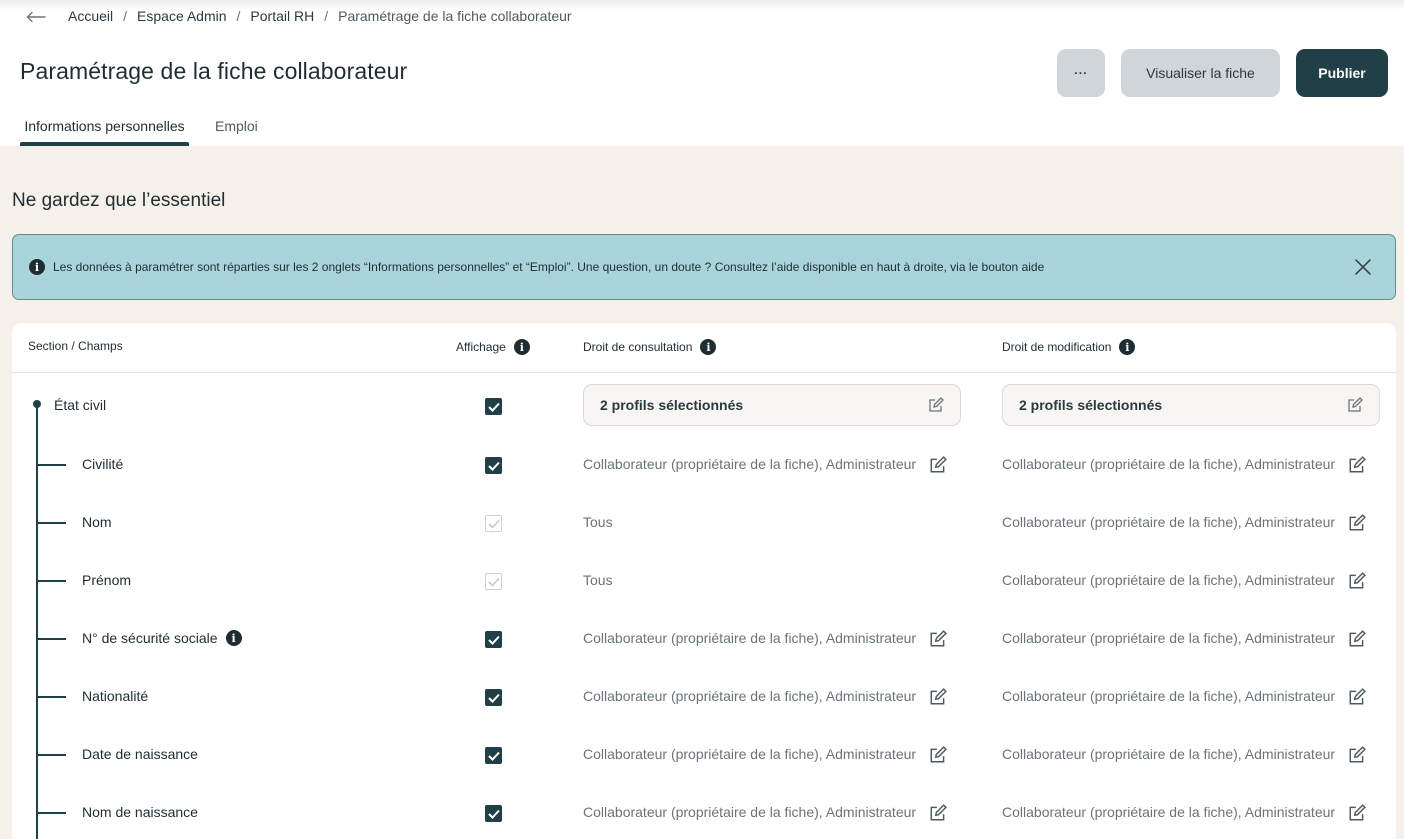 The width and height of the screenshot is (1404, 839). Describe the element at coordinates (236, 132) in the screenshot. I see `tab-emploi: Emploi` at that location.